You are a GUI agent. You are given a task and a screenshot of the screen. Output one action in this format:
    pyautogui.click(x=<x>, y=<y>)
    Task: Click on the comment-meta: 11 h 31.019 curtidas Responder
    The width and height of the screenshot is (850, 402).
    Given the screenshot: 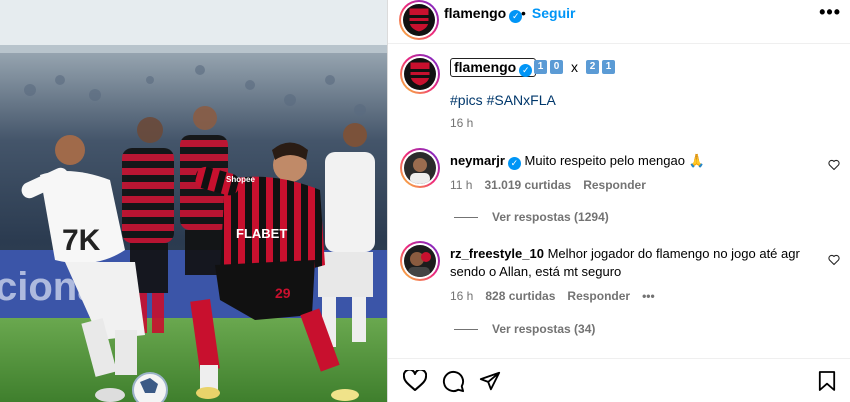 What is the action you would take?
    pyautogui.click(x=548, y=185)
    